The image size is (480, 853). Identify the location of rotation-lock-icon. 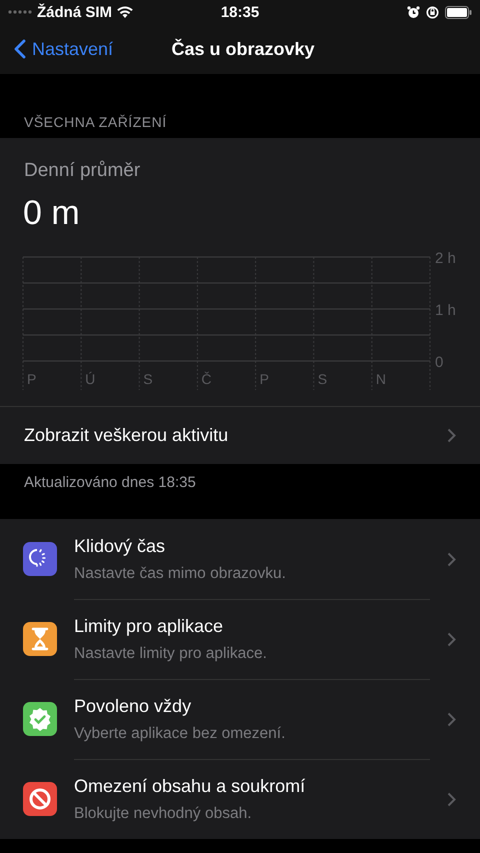
(432, 12).